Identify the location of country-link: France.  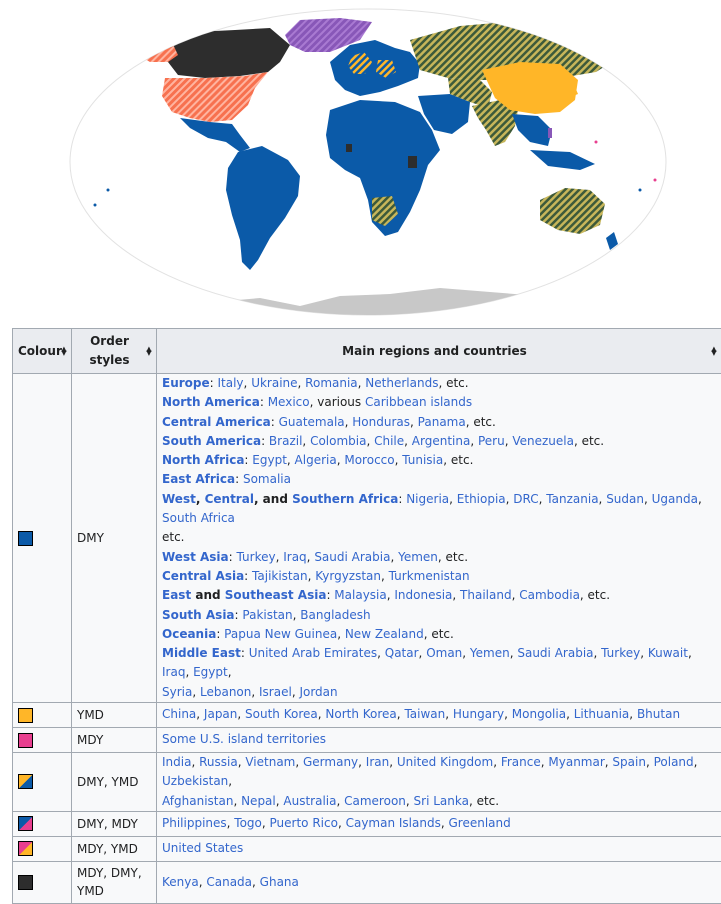
(521, 762).